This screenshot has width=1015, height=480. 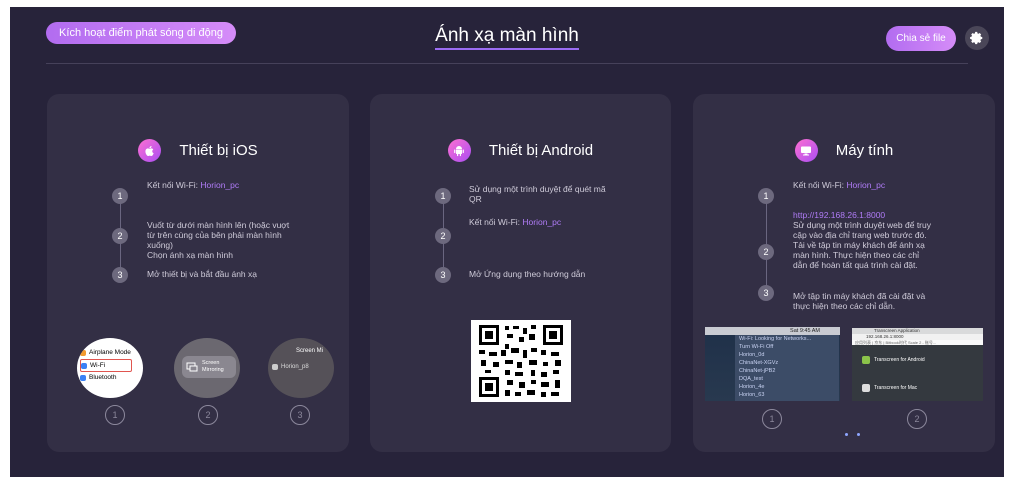 What do you see at coordinates (110, 368) in the screenshot?
I see `ios-control-center-image: Airplane Mode Wi-Fi Bluetooth` at bounding box center [110, 368].